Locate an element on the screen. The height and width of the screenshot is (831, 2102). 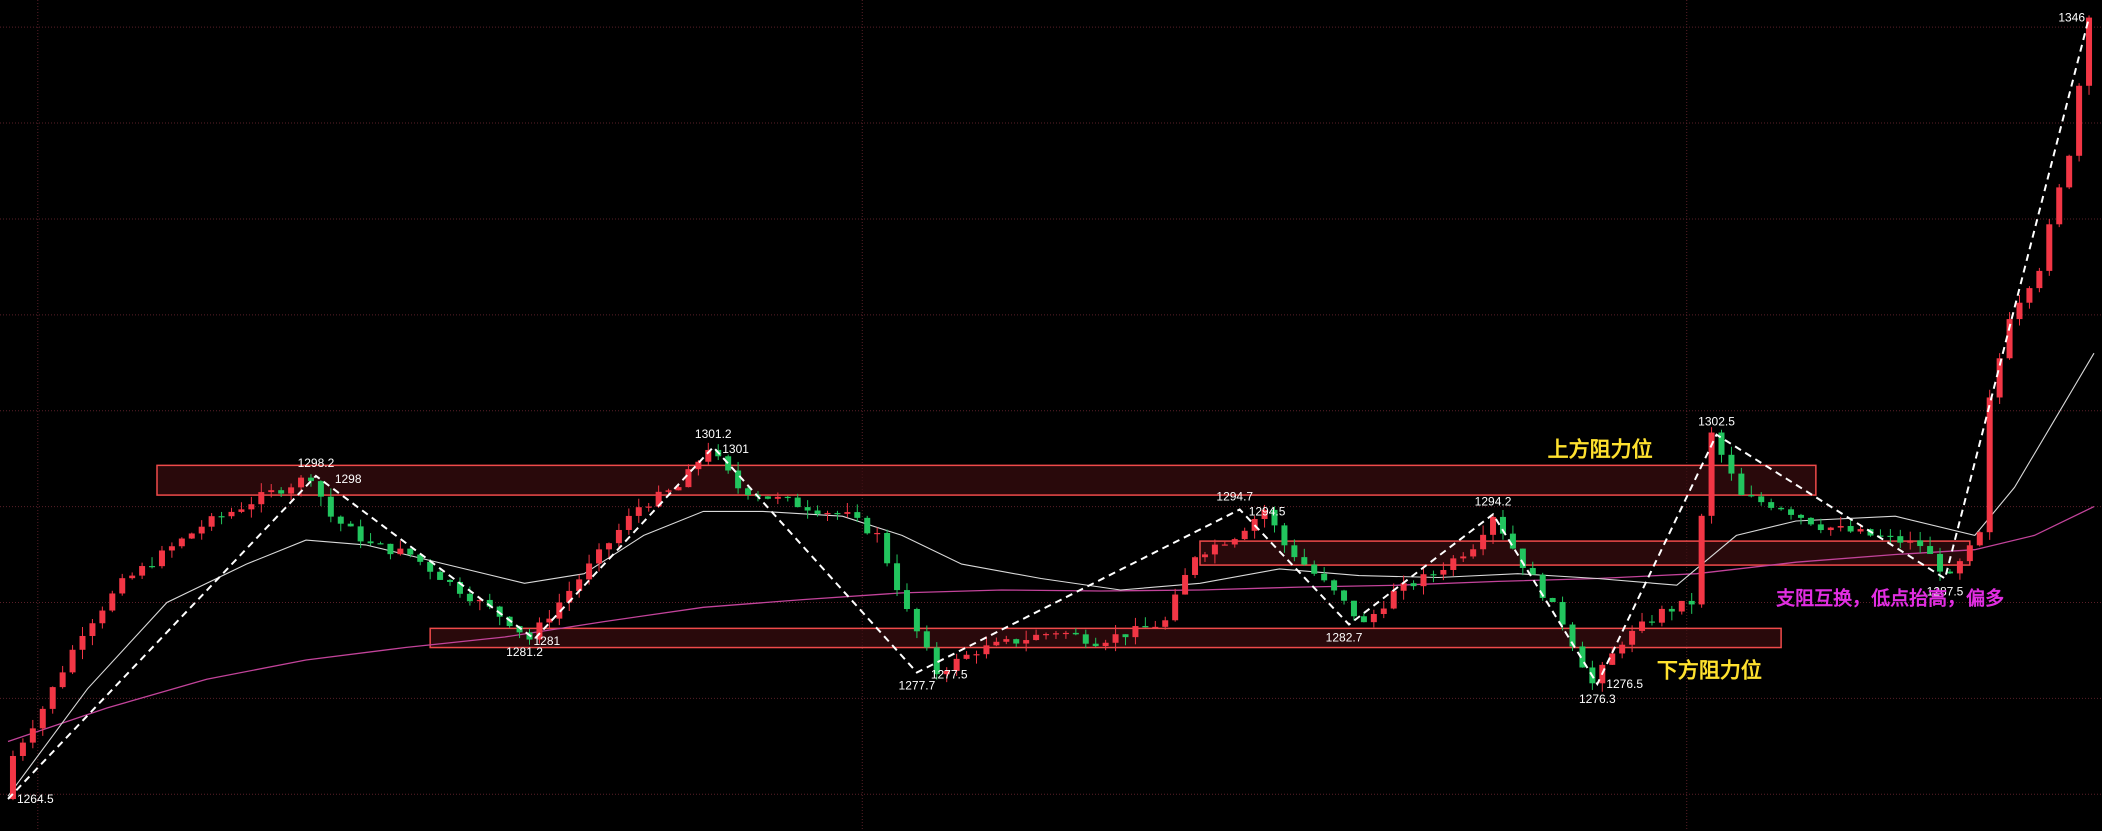
pivot-label: 1277.5 is located at coordinates (949, 674).